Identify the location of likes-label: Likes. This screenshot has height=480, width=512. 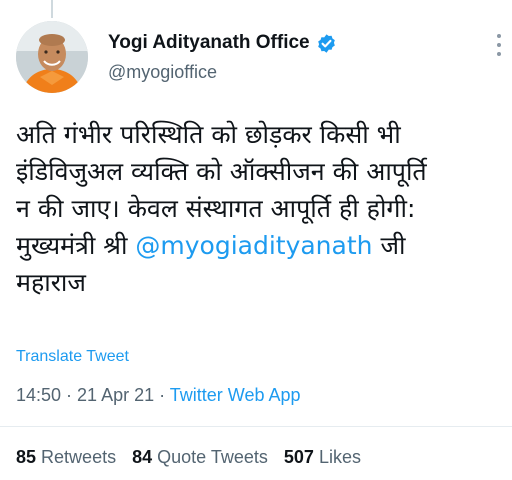
(339, 457).